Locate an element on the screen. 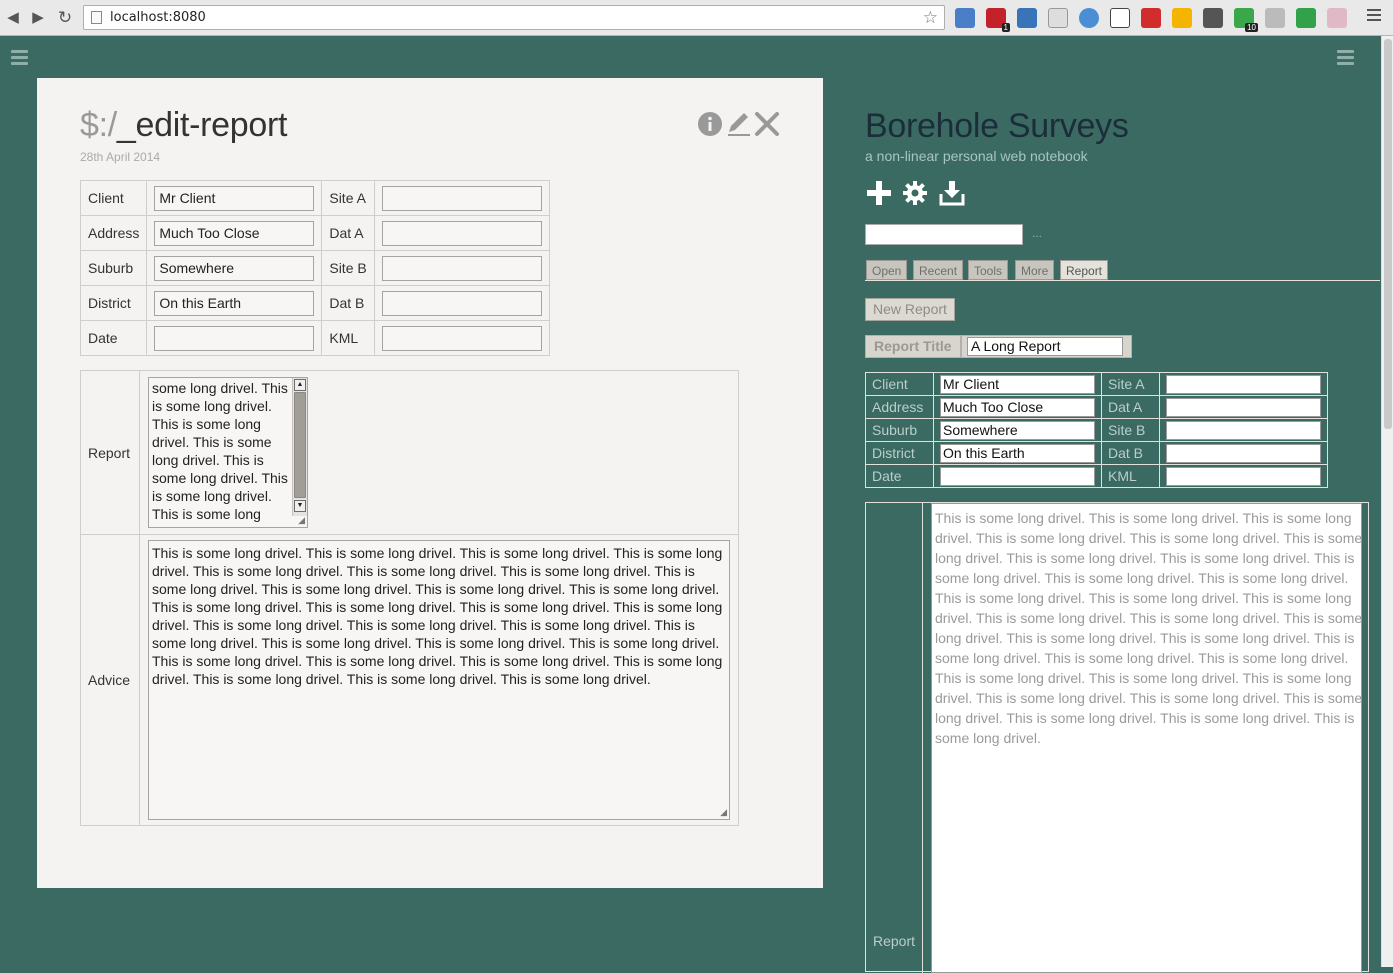 This screenshot has height=973, width=1393. save-icon is located at coordinates (952, 194).